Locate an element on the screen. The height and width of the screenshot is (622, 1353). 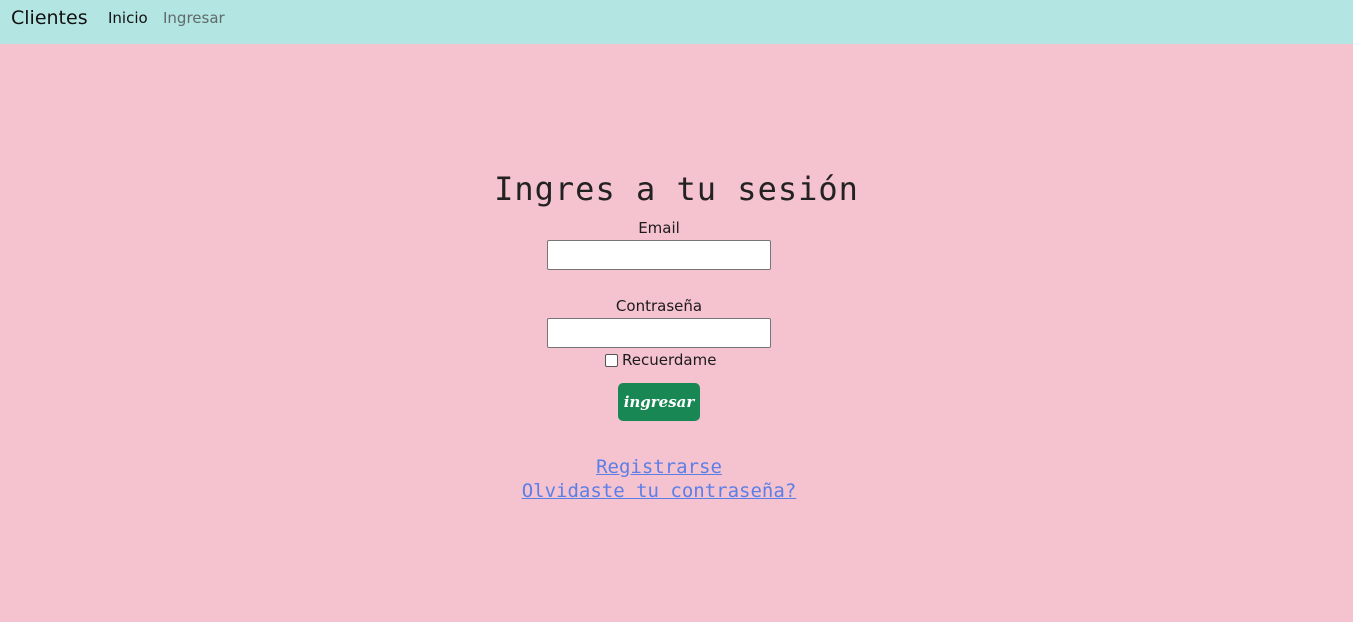
nav-link-ingresar: Ingresar is located at coordinates (194, 18).